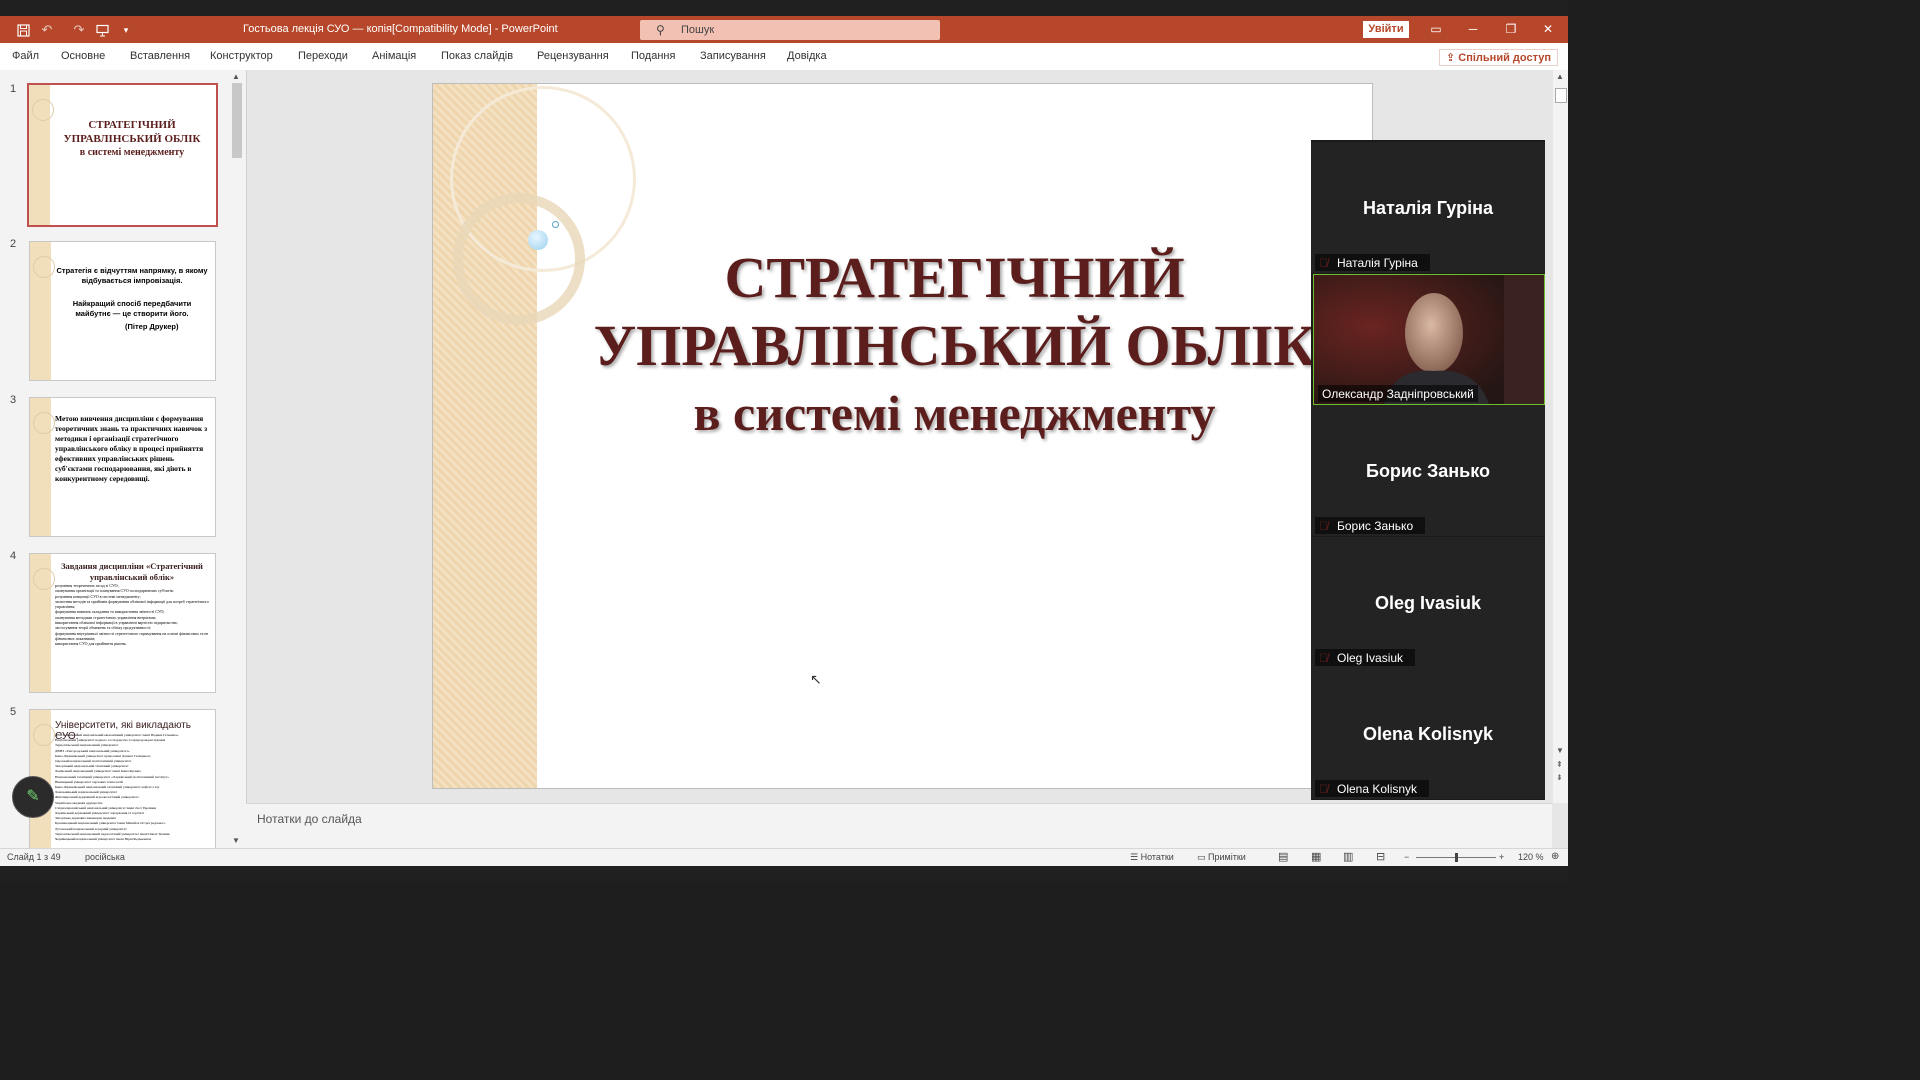  What do you see at coordinates (394, 56) in the screenshot?
I see `tab-animations: Анімація` at bounding box center [394, 56].